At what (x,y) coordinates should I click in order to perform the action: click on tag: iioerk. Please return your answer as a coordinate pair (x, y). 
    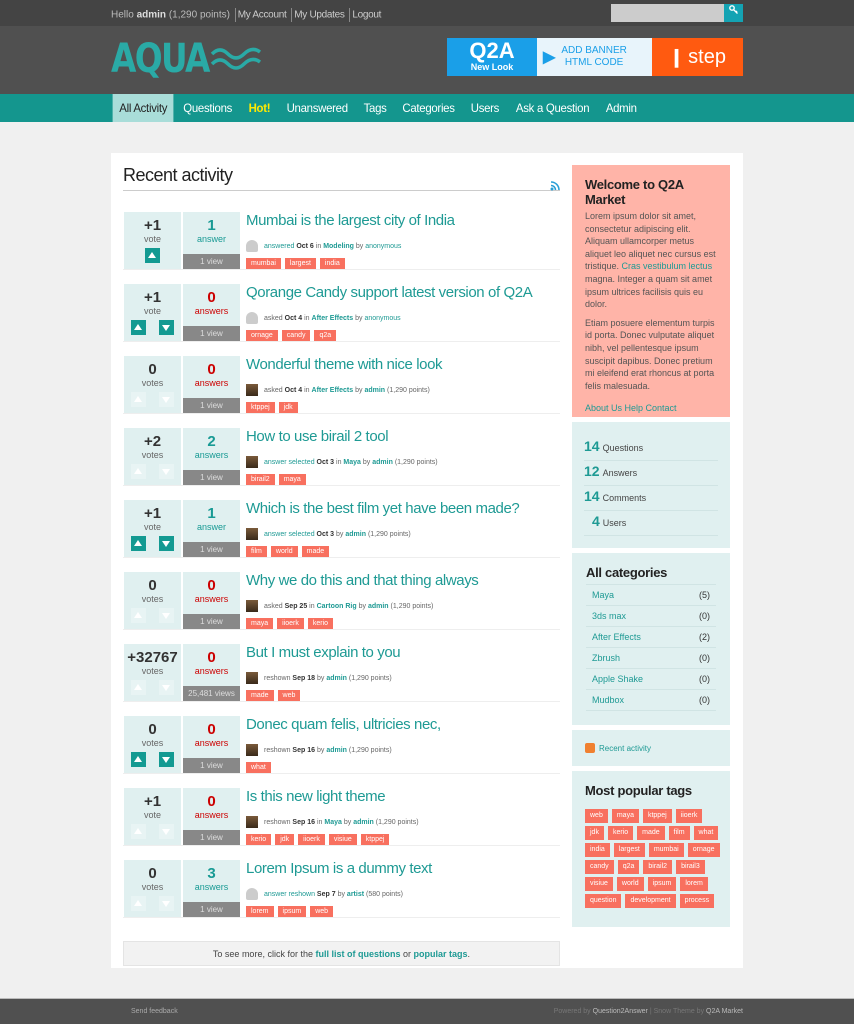
    Looking at the image, I should click on (290, 623).